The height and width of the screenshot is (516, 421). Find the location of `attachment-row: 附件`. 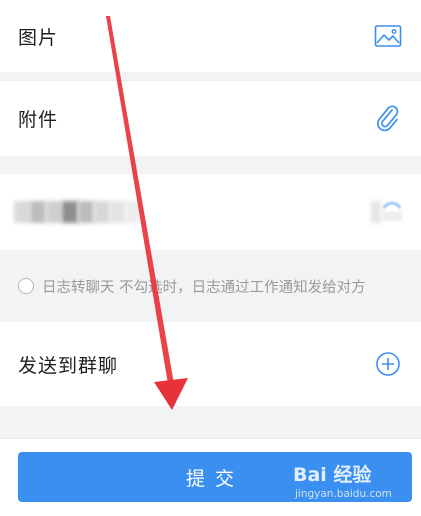

attachment-row: 附件 is located at coordinates (210, 118).